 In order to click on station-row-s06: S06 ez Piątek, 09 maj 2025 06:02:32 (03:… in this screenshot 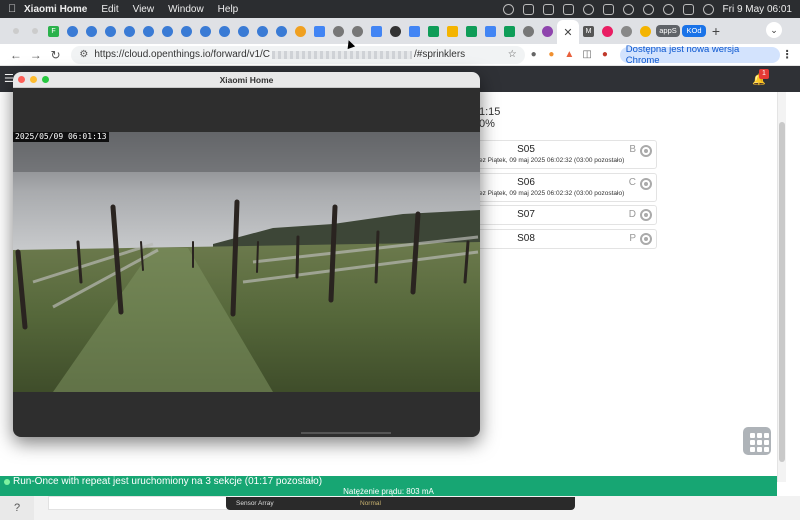, I will do `click(563, 187)`.